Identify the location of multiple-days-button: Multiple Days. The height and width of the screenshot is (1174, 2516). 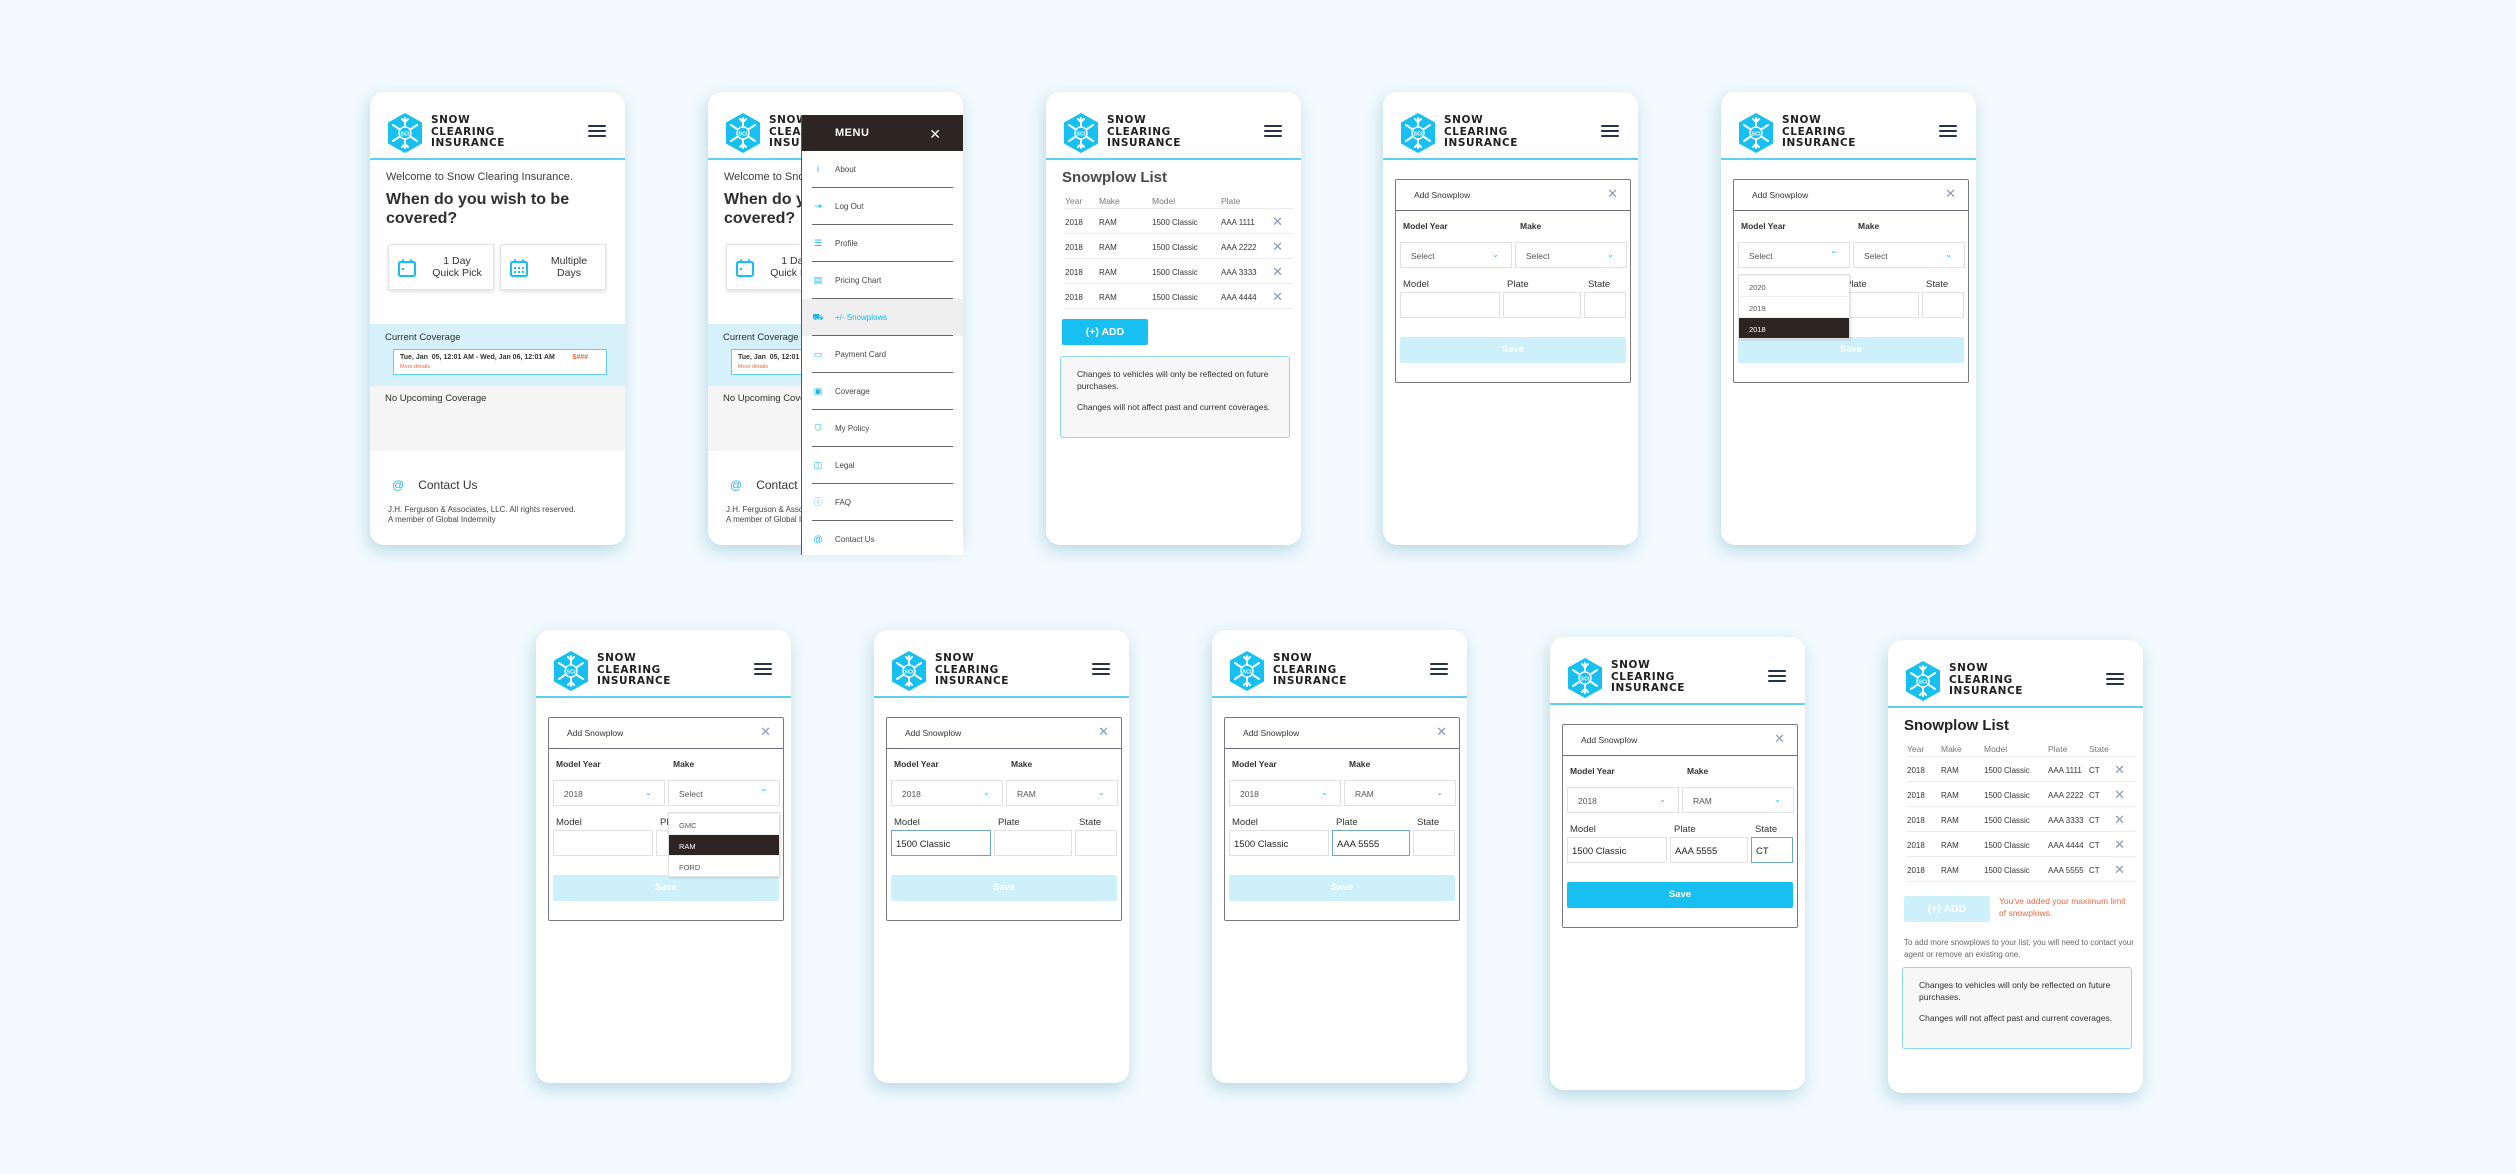
(553, 267).